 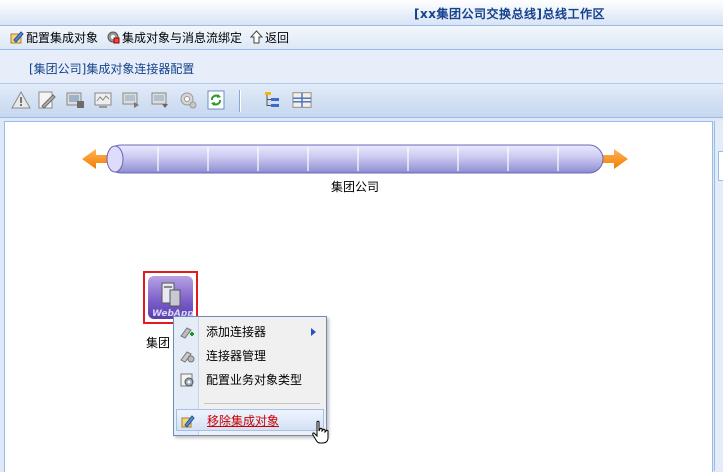 I want to click on menu-item-remove-integration-object: 移除集成对象, so click(x=250, y=420).